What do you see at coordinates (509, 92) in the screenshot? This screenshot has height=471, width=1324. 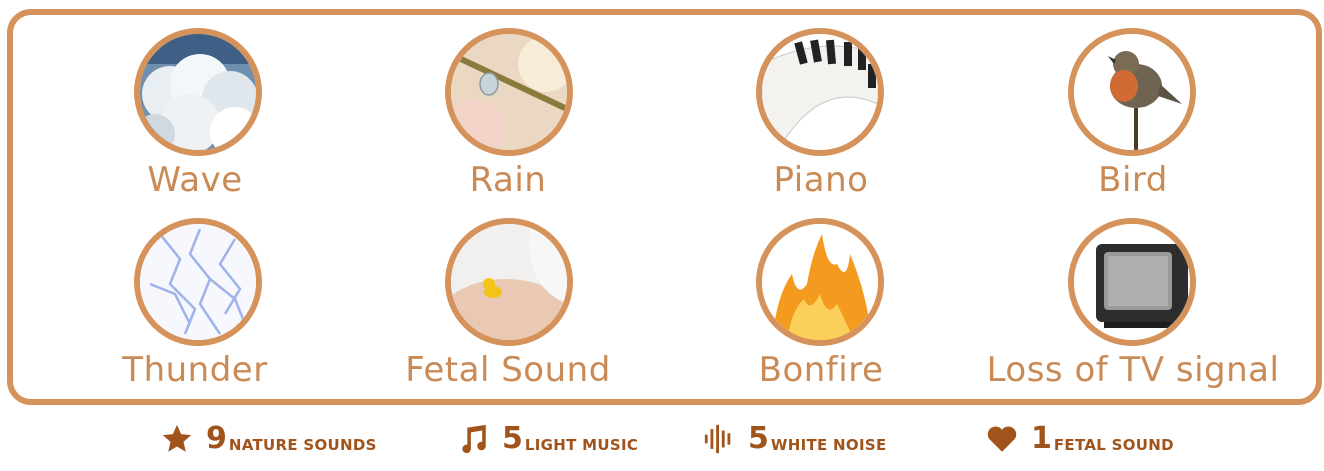 I see `rain-image` at bounding box center [509, 92].